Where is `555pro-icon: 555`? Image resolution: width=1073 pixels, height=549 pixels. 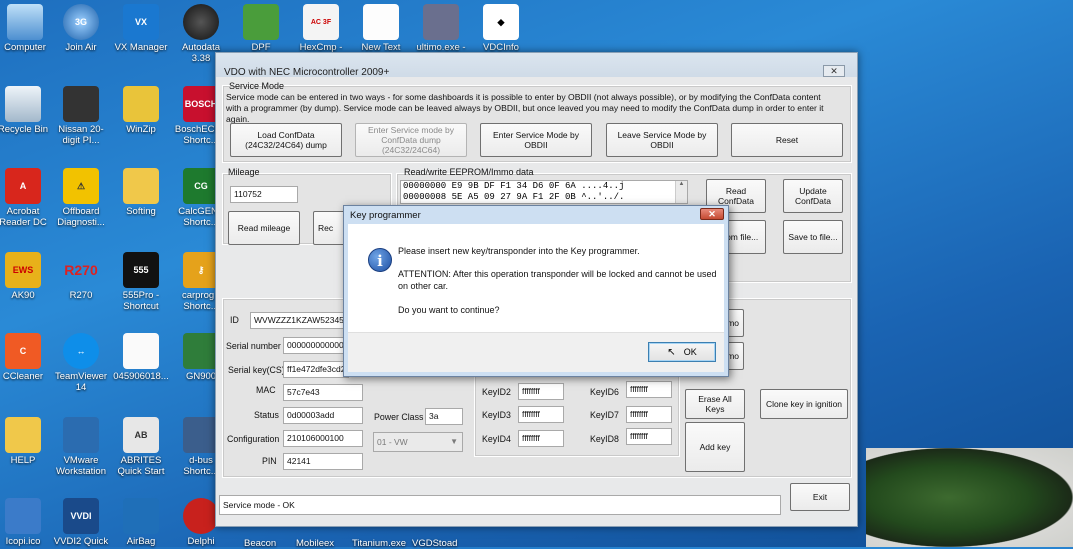 555pro-icon: 555 is located at coordinates (141, 270).